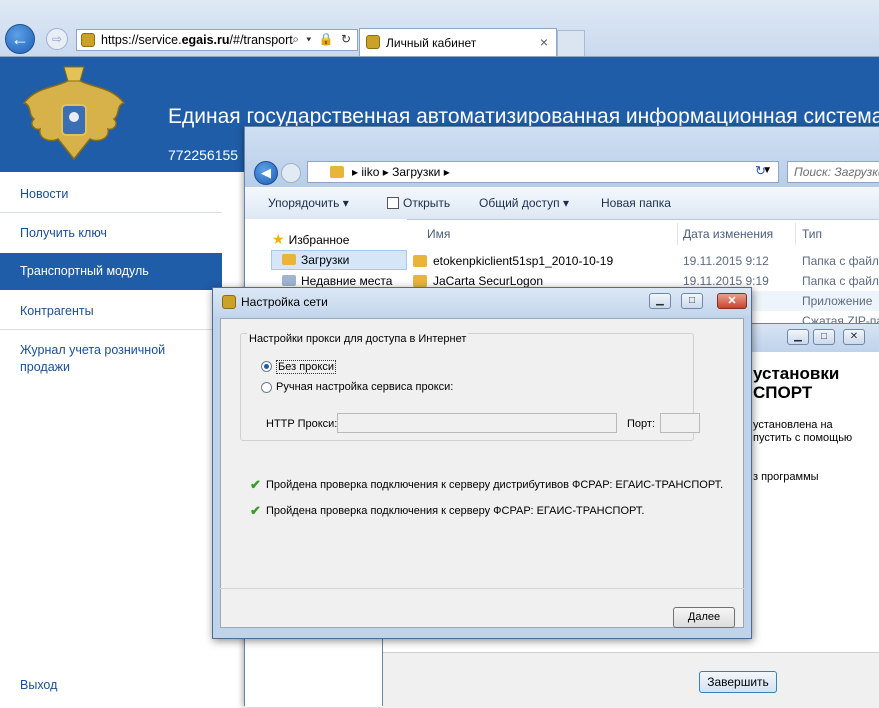  Describe the element at coordinates (482, 302) in the screenshot. I see `dialog-titlebar: Настройка сети ▁ □ ✕` at that location.